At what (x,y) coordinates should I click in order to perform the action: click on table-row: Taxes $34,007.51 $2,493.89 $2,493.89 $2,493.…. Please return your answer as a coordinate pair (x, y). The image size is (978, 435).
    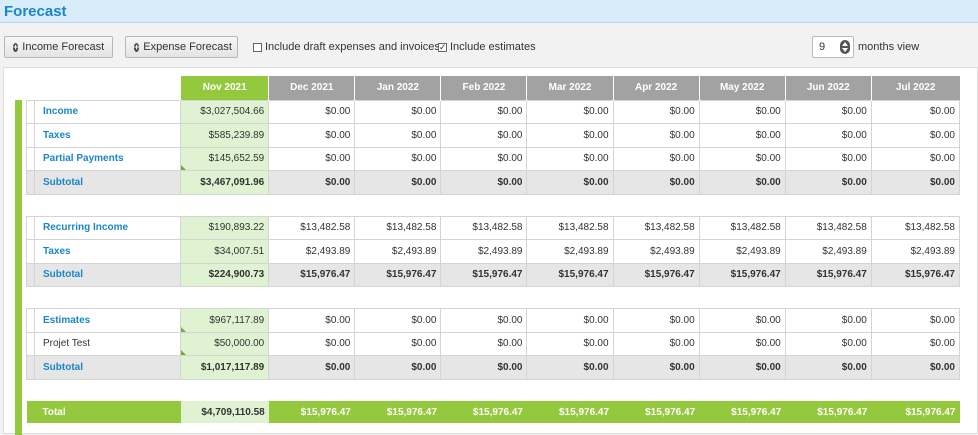
    Looking at the image, I should click on (493, 251).